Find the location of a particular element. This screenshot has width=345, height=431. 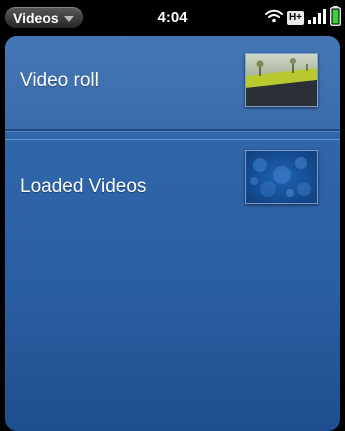

app-menu-label: Videos is located at coordinates (36, 17).